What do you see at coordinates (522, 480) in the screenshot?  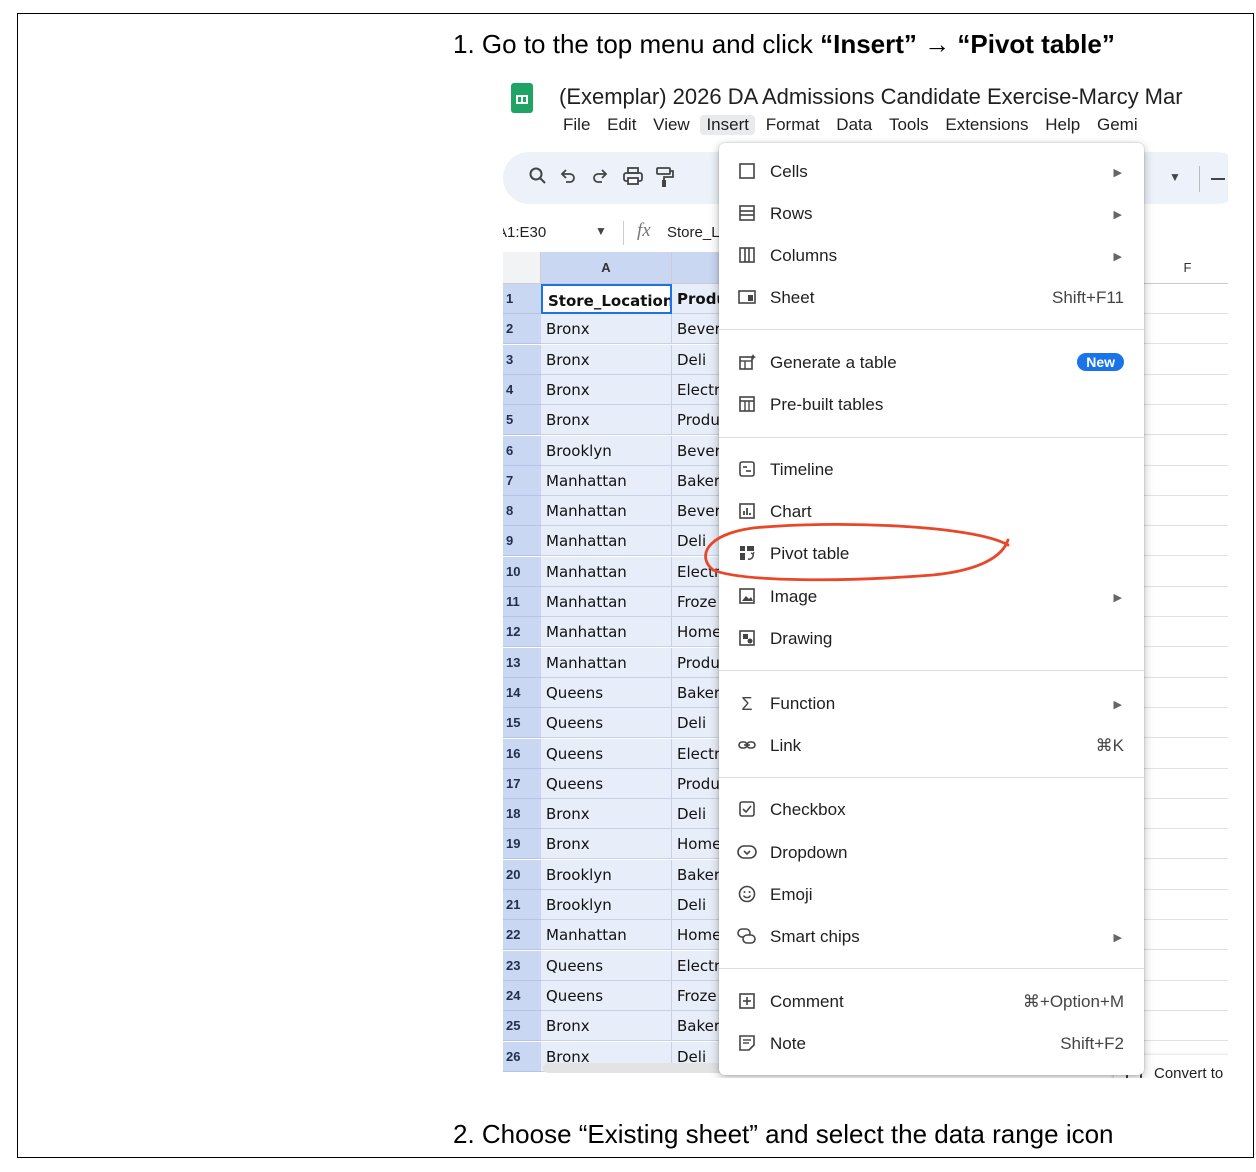 I see `row-number: 7` at bounding box center [522, 480].